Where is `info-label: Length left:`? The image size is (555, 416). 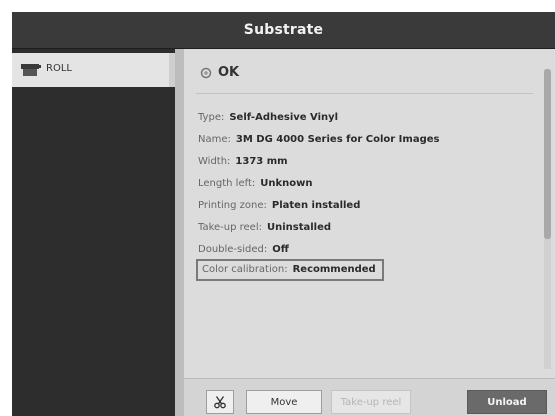 info-label: Length left: is located at coordinates (227, 183).